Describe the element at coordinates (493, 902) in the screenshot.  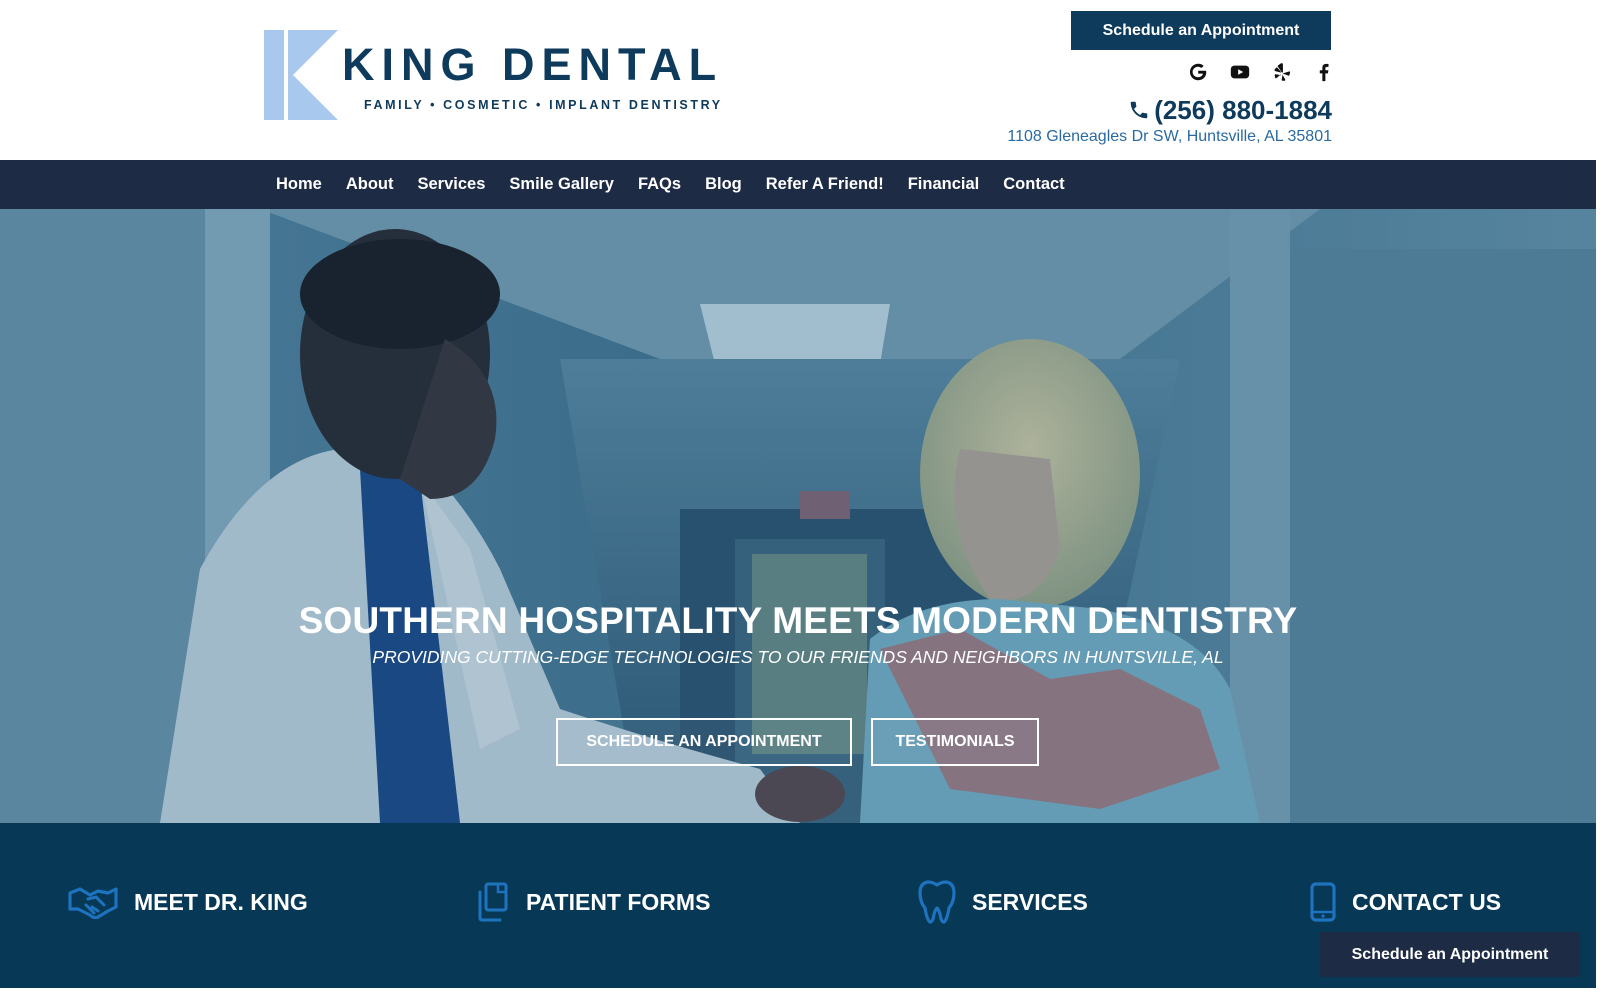
I see `documents-icon` at that location.